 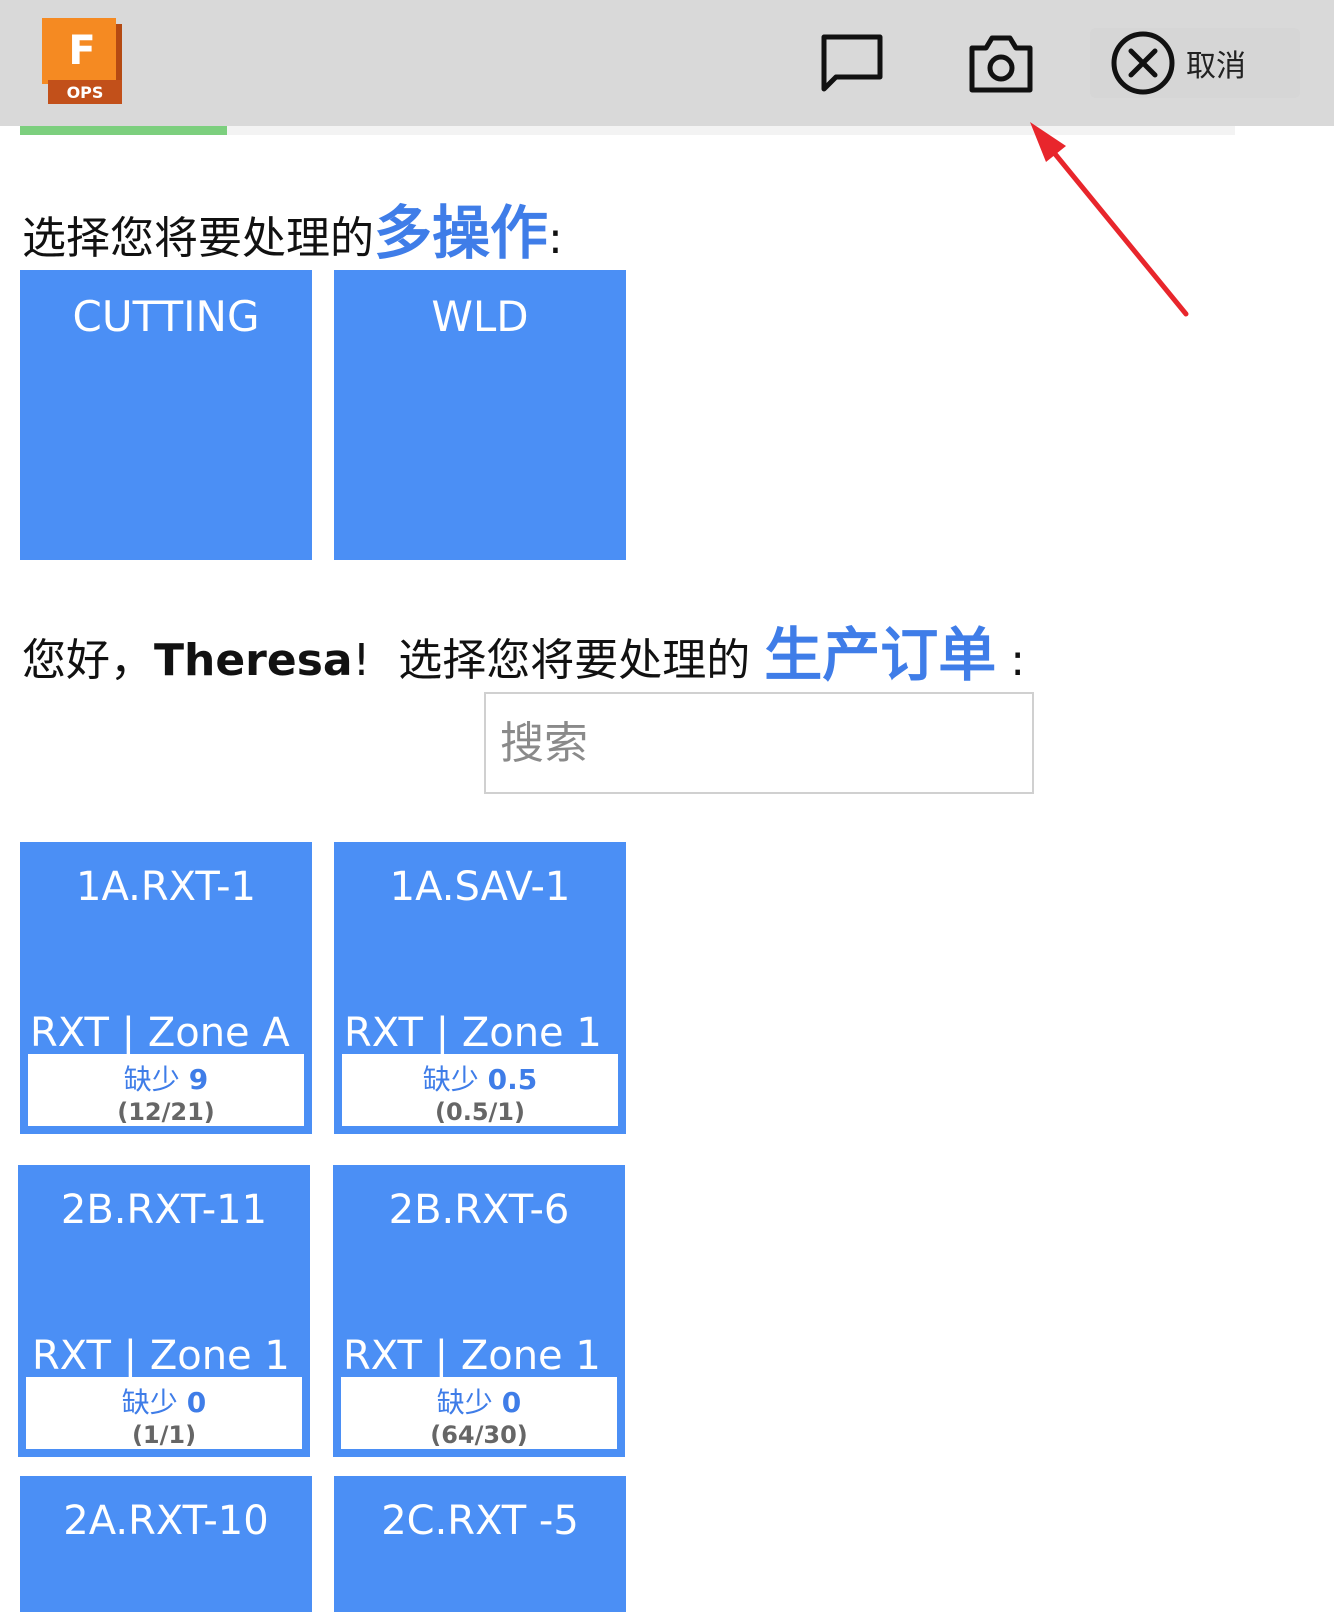 What do you see at coordinates (461, 233) in the screenshot?
I see `operations-heading-accent: 多操作` at bounding box center [461, 233].